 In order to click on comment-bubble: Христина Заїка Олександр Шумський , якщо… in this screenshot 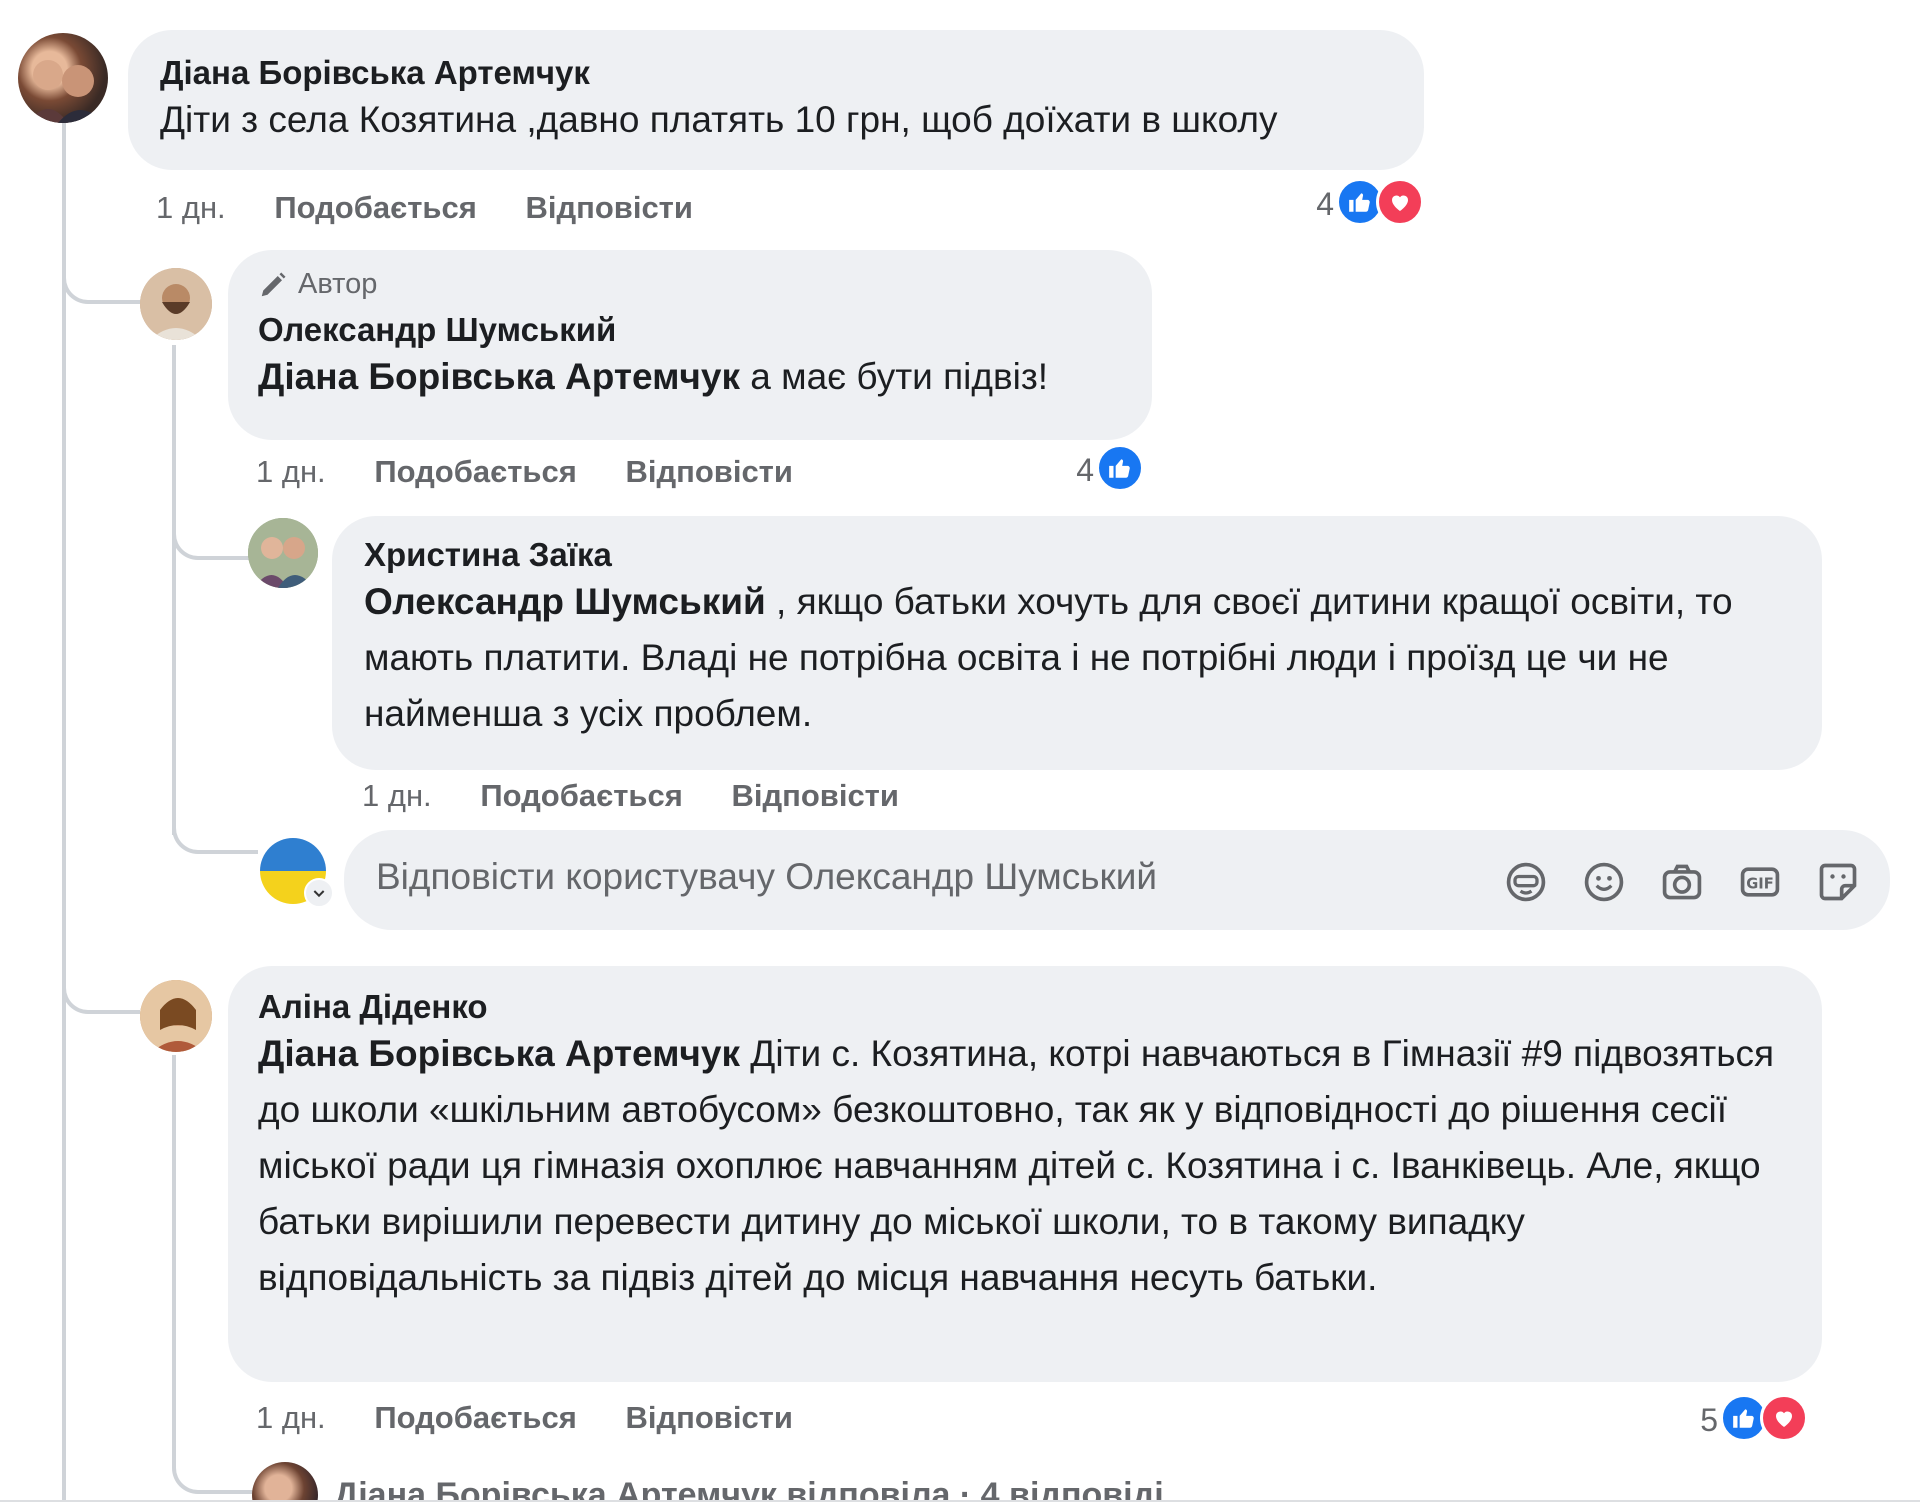, I will do `click(1077, 643)`.